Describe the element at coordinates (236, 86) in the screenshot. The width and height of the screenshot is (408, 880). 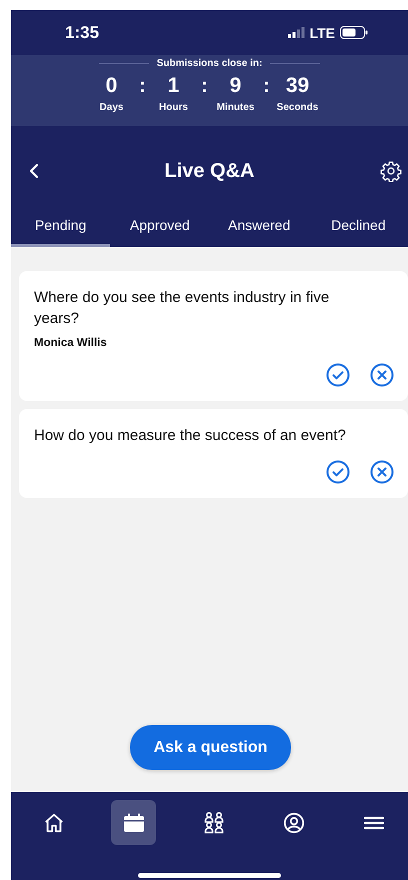
I see `countdown-value: 9` at that location.